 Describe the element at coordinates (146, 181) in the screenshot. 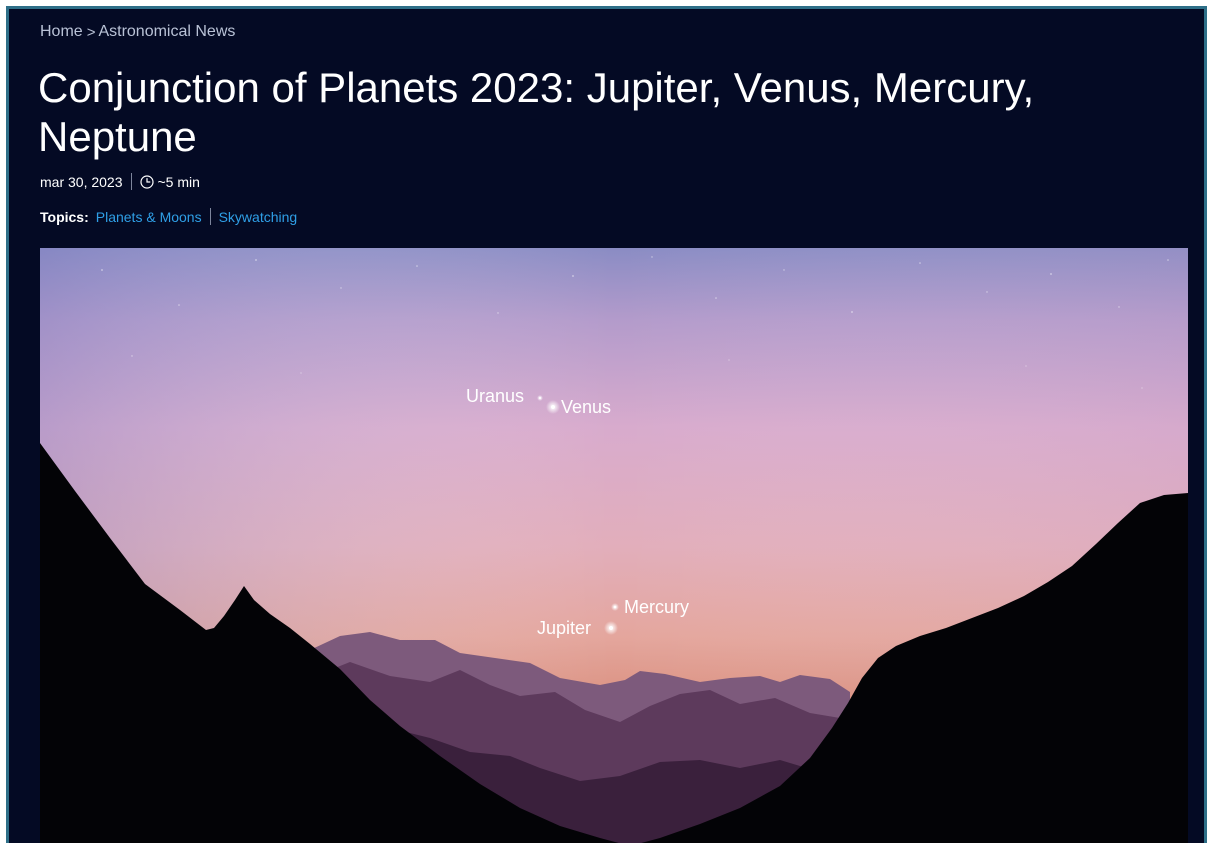

I see `clock-icon` at that location.